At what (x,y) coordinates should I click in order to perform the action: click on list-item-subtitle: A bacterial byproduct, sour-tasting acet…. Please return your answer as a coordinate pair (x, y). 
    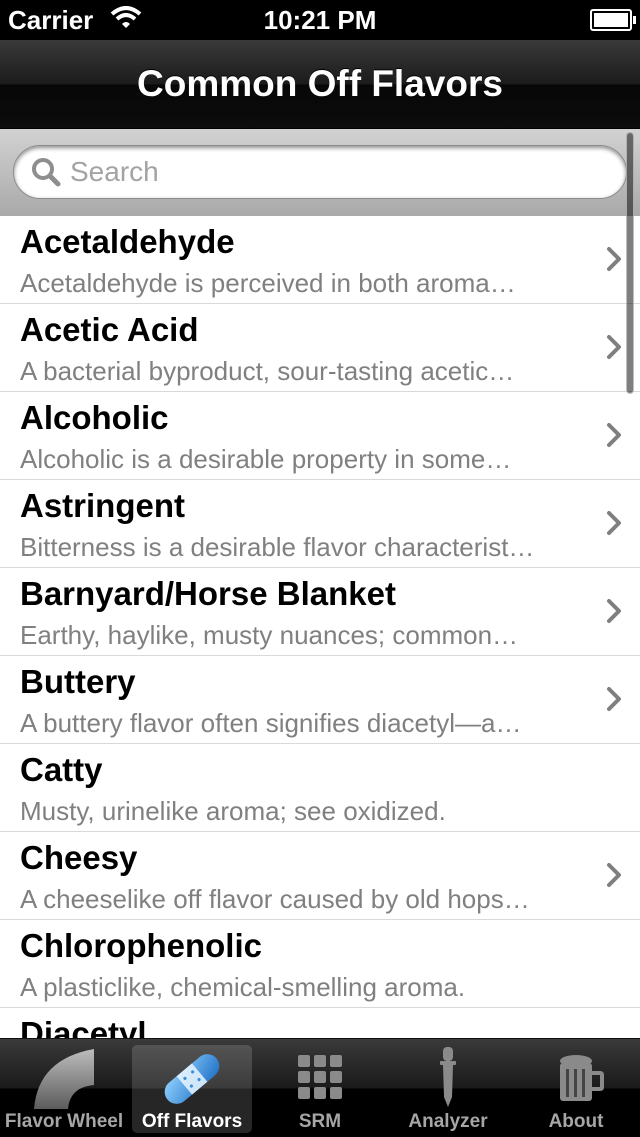
    Looking at the image, I should click on (267, 371).